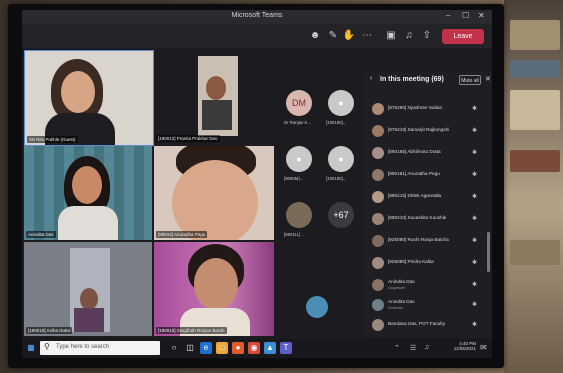 The image size is (563, 373). What do you see at coordinates (222, 348) in the screenshot?
I see `file-explorer-icon: □` at bounding box center [222, 348].